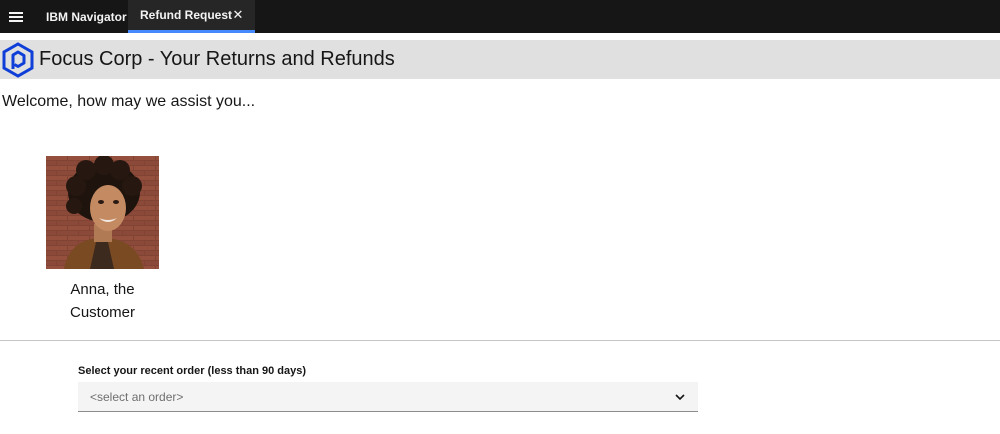  Describe the element at coordinates (500, 16) in the screenshot. I see `top-navigation-bar: IBM Navigator Refund Request ✕` at that location.